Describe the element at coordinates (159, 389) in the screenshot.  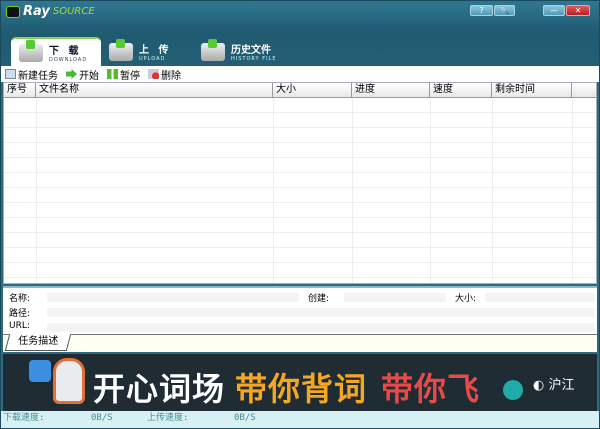
I see `banner-text: 开心词场` at that location.